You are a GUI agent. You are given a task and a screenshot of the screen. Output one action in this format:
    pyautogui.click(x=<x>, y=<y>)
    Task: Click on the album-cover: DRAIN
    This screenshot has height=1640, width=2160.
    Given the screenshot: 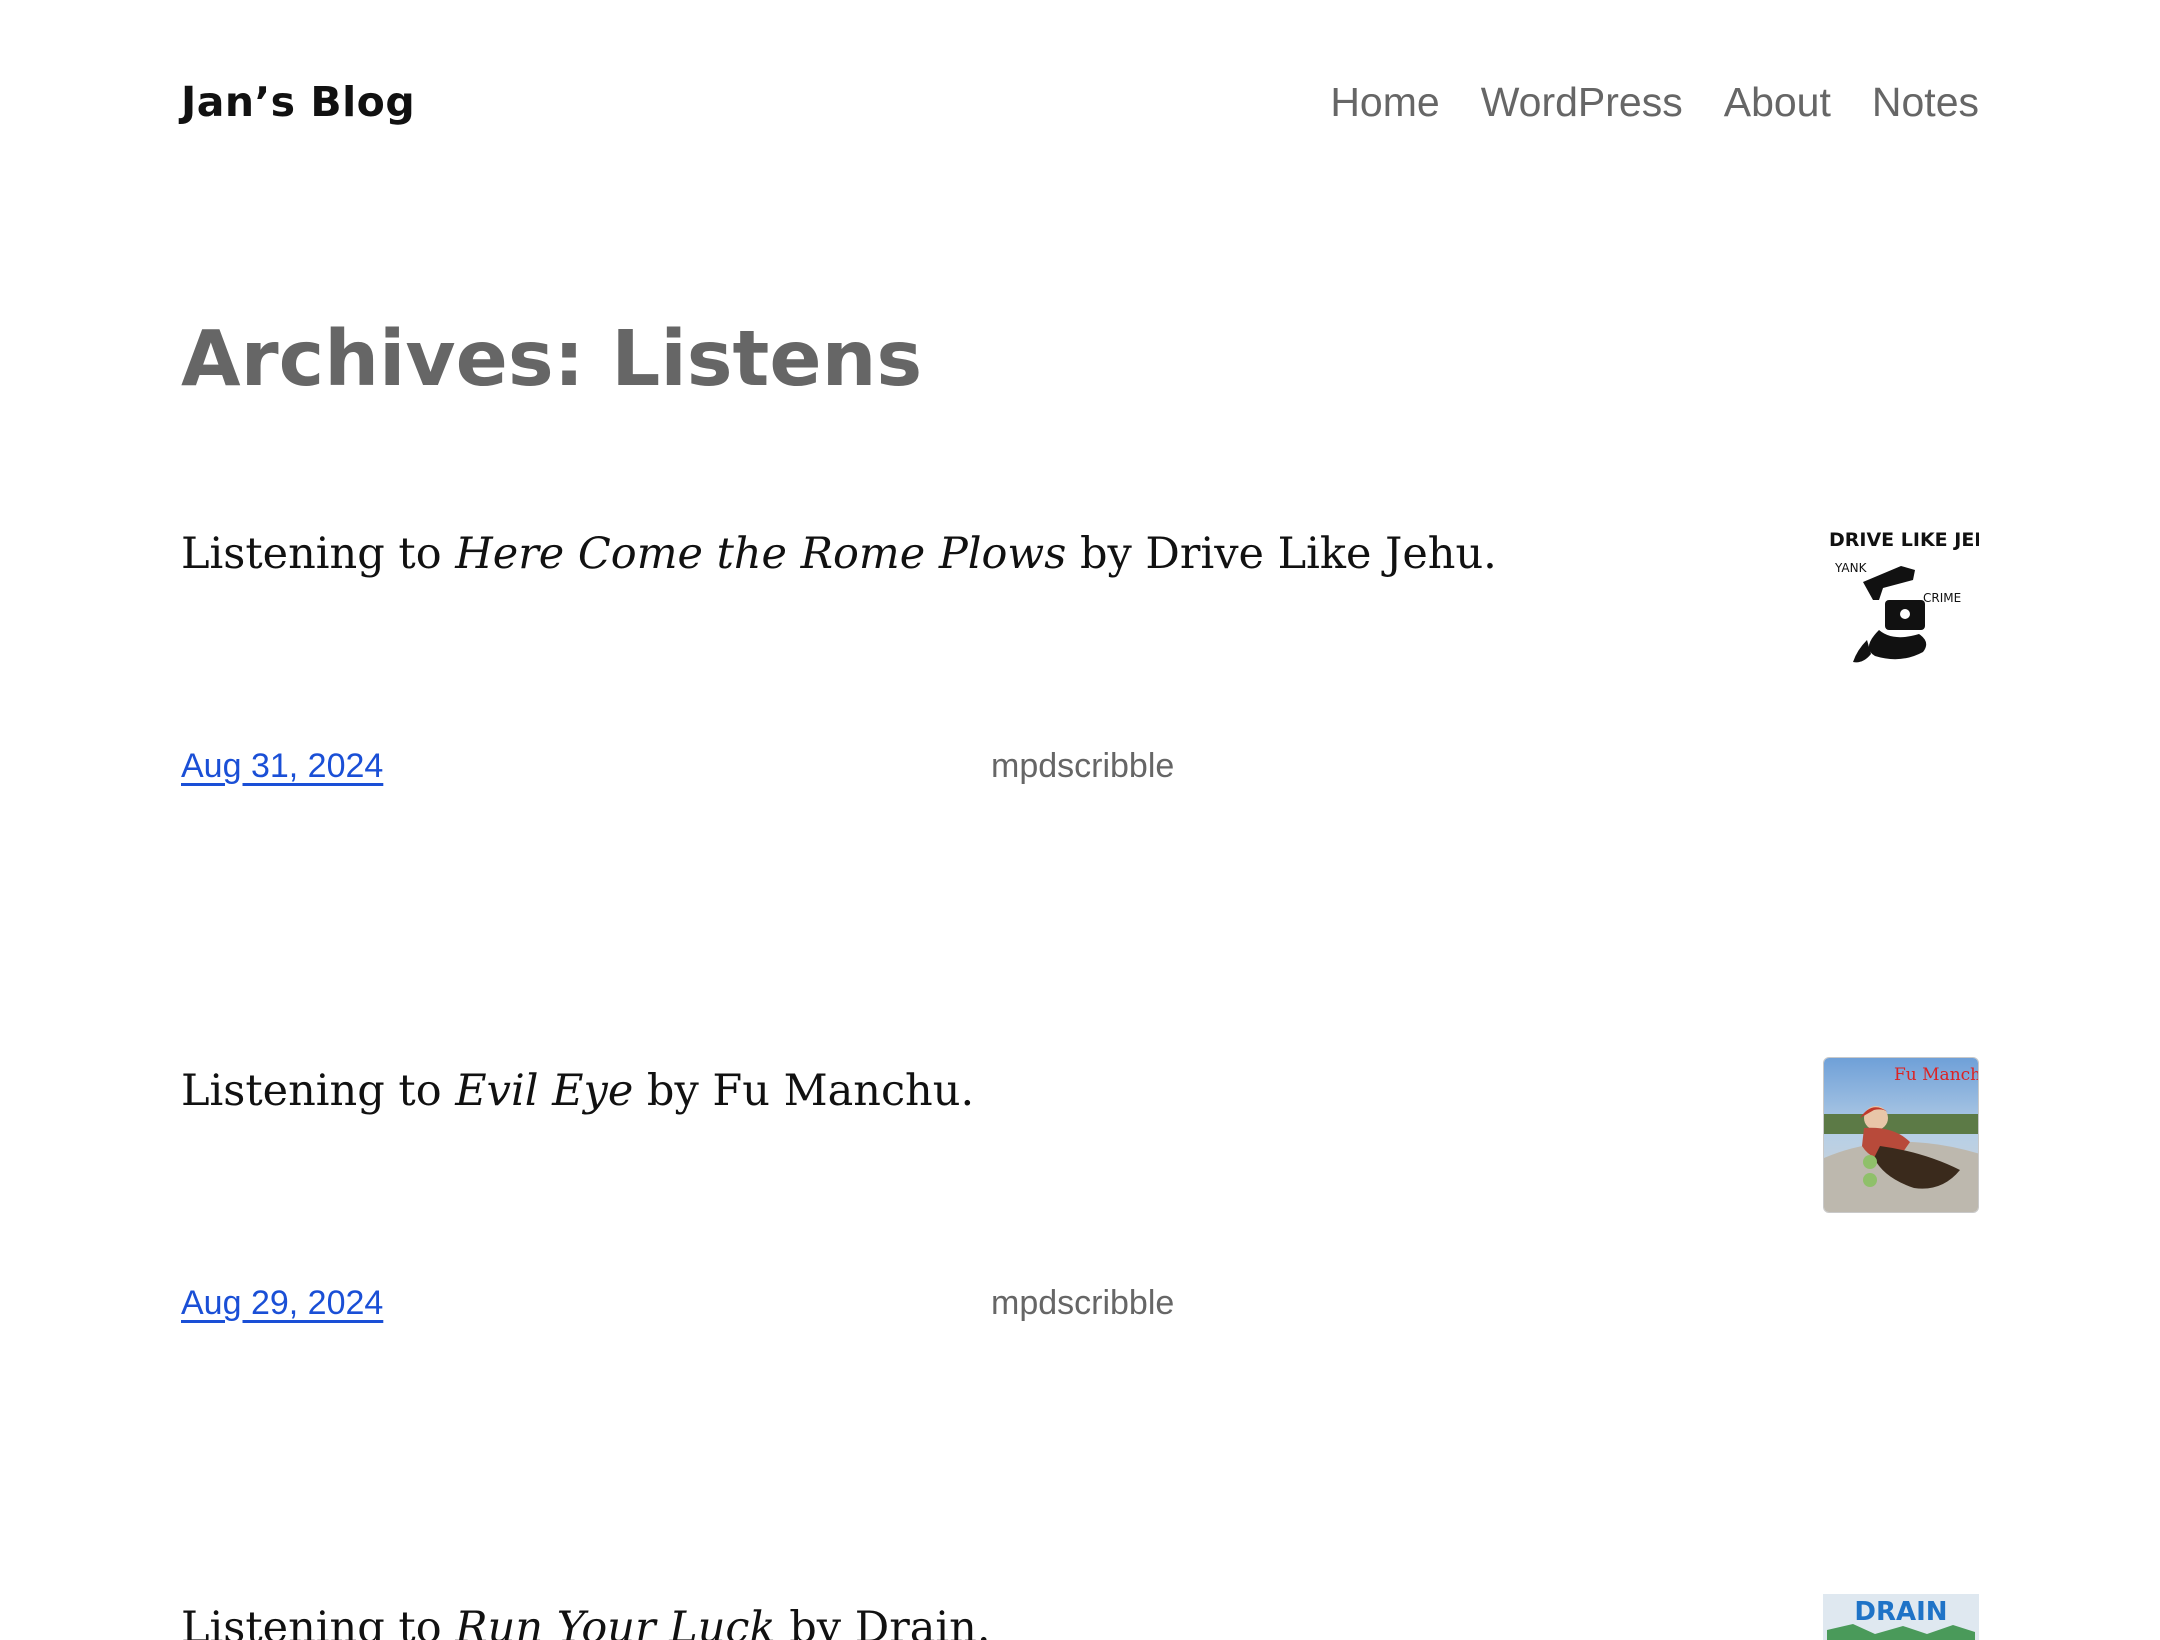 What is the action you would take?
    pyautogui.click(x=1901, y=1617)
    